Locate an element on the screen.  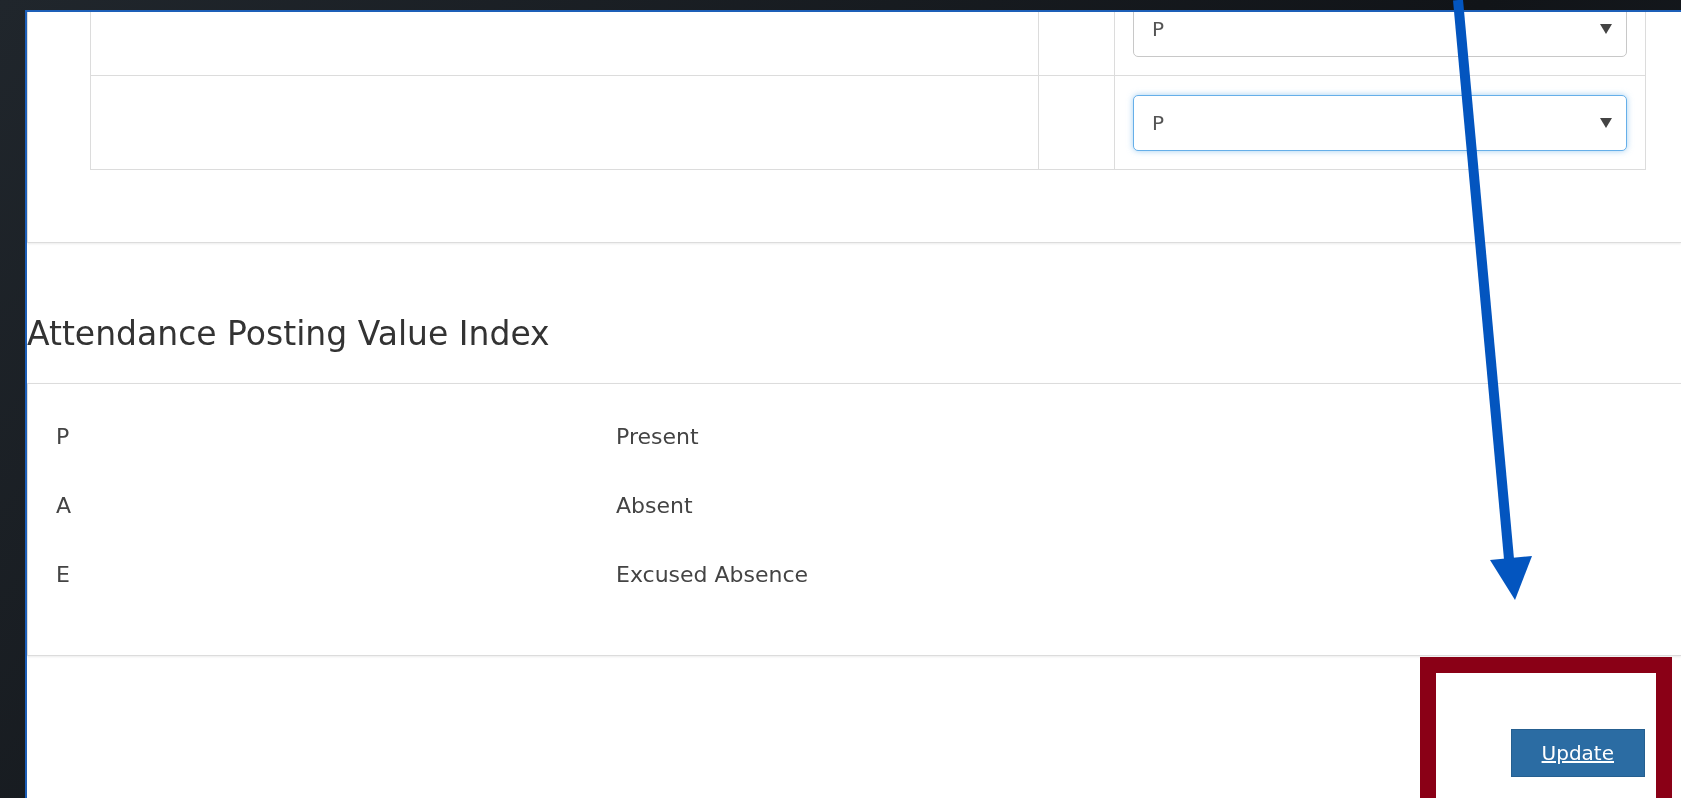
meaning-text: Present is located at coordinates (658, 436).